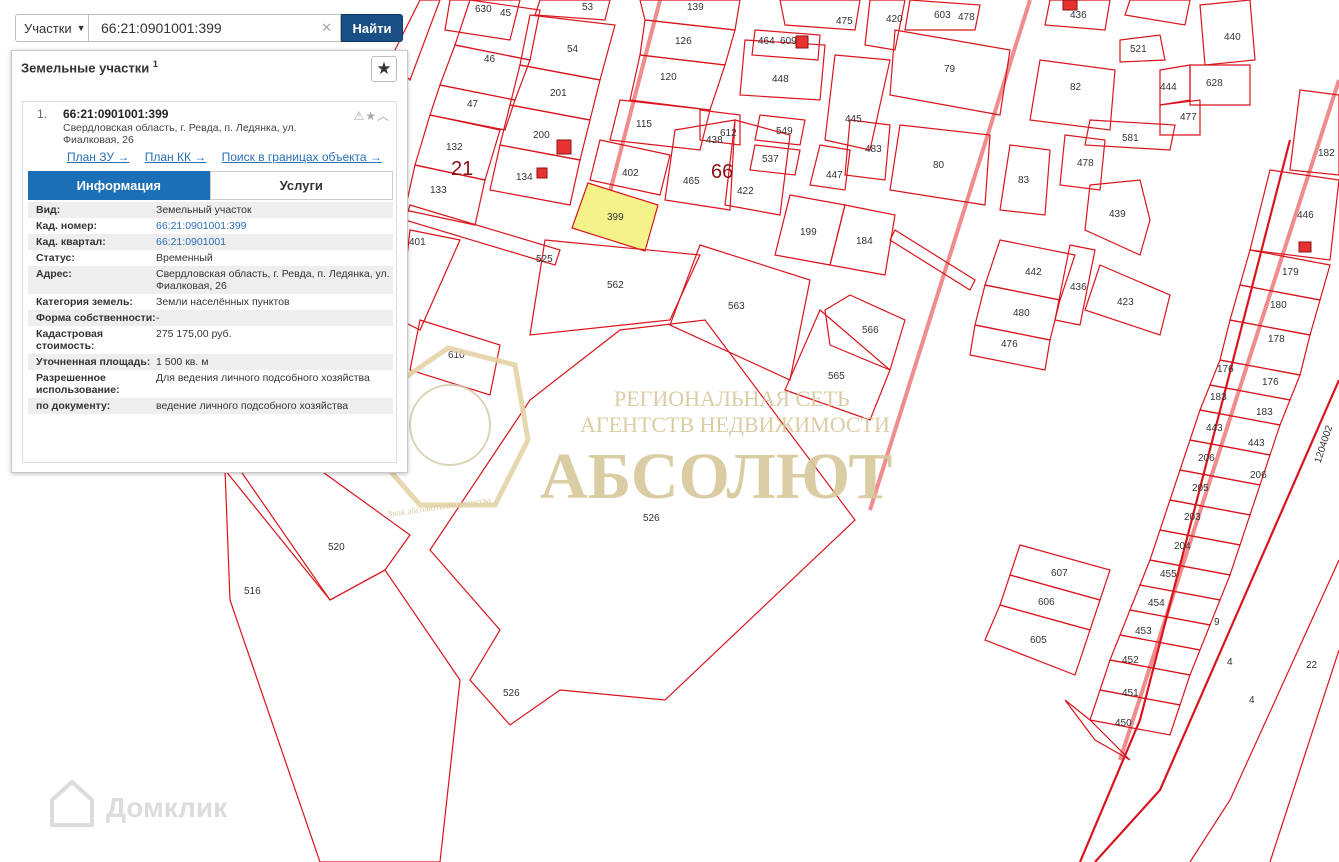 The width and height of the screenshot is (1339, 862). What do you see at coordinates (1200, 488) in the screenshot?
I see `svg-text: 205` at bounding box center [1200, 488].